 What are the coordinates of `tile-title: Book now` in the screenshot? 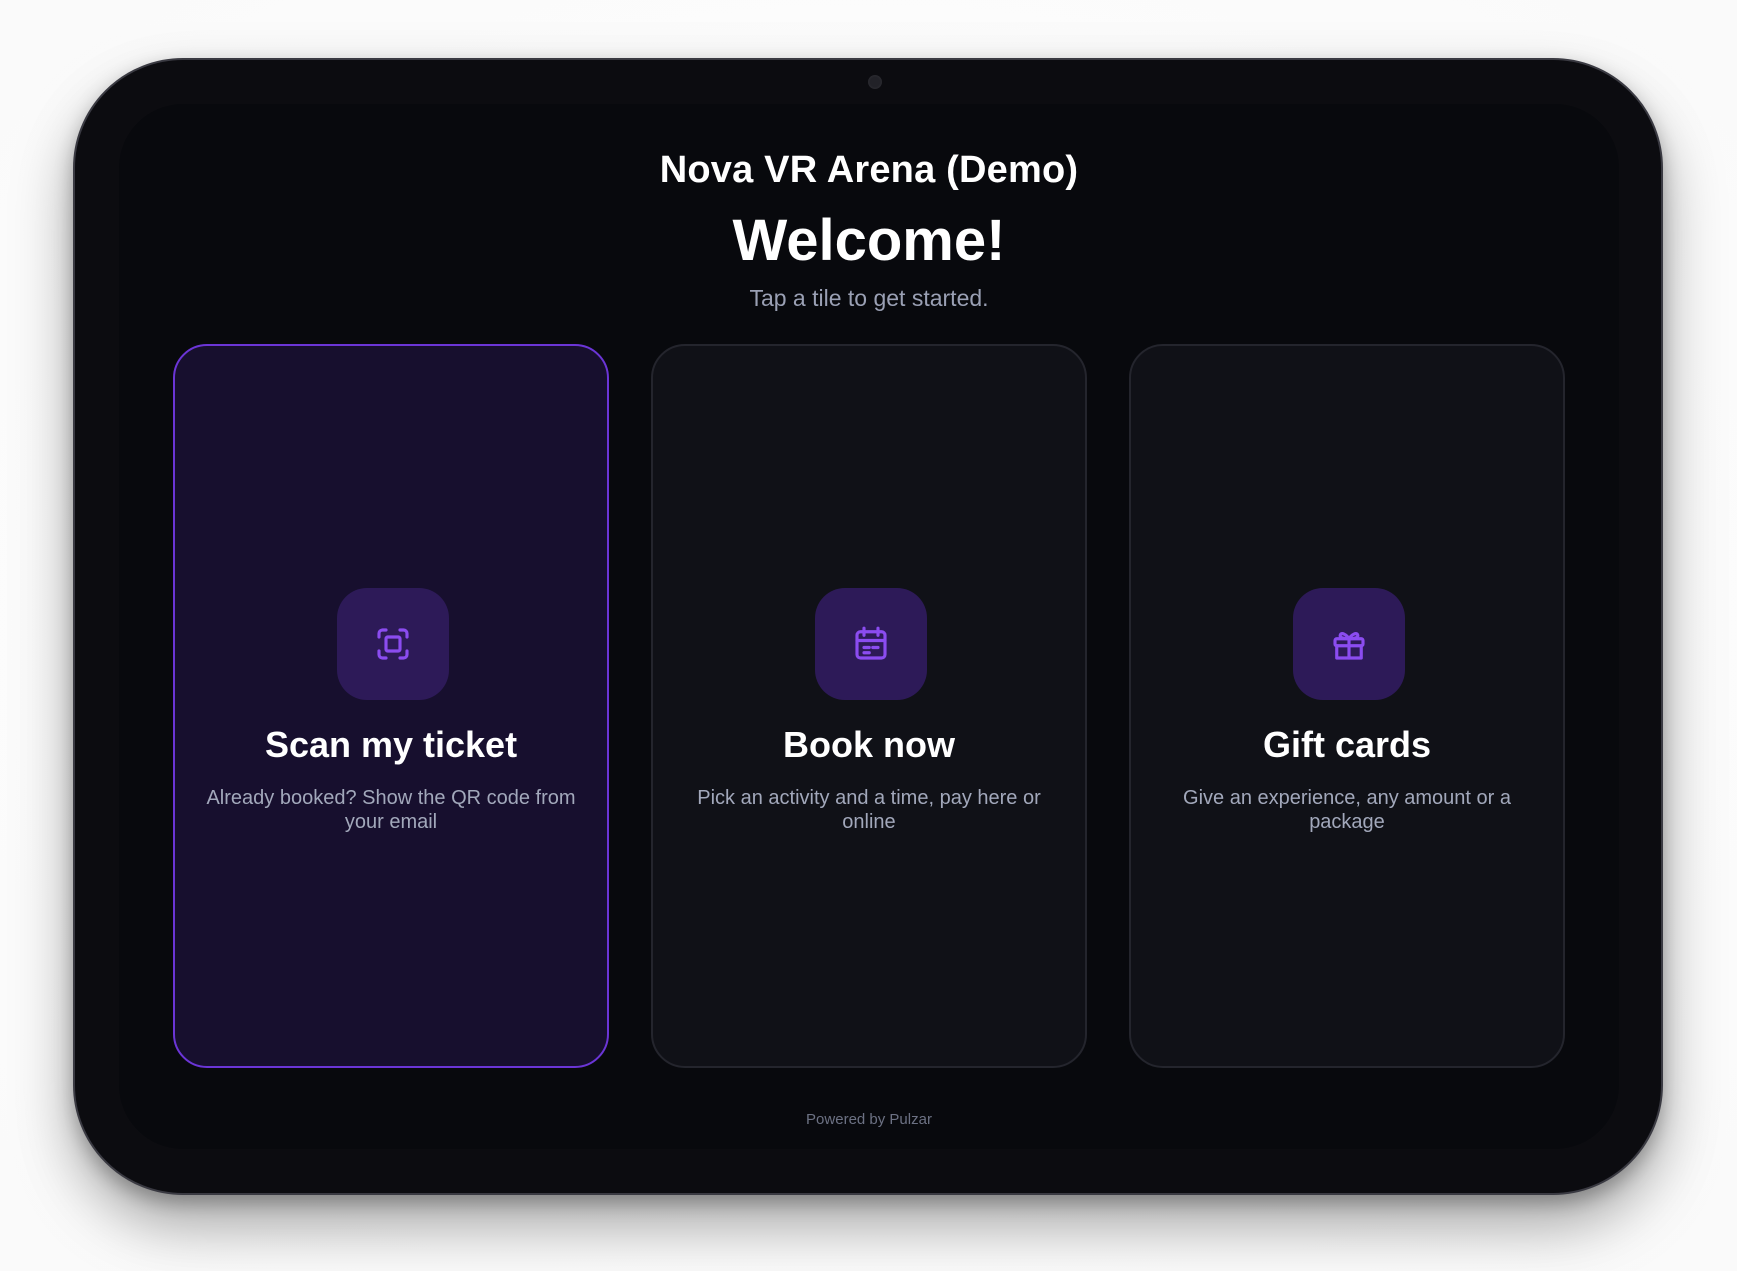 It's located at (869, 744).